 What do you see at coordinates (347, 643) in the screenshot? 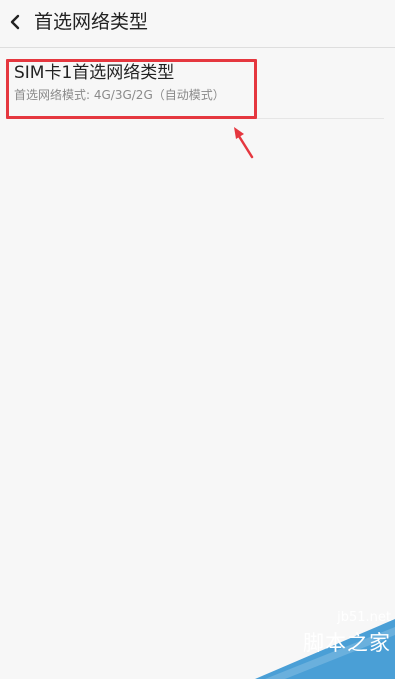
I see `watermark-name: 脚本之家` at bounding box center [347, 643].